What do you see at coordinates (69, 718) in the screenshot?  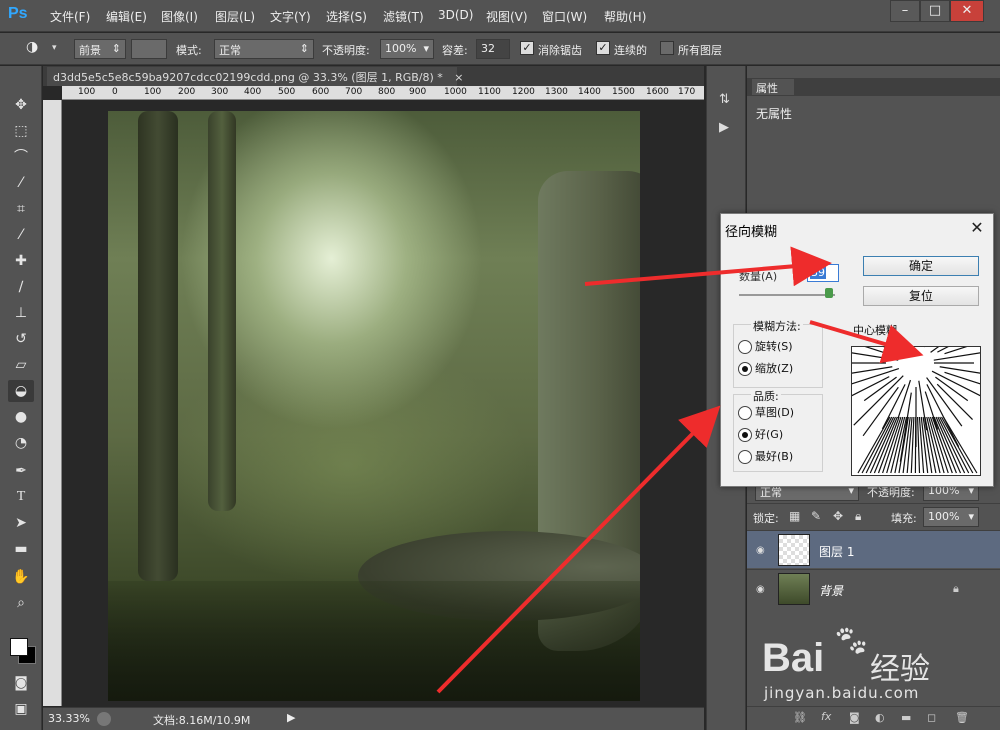 I see `zoom-level: 33.33%` at bounding box center [69, 718].